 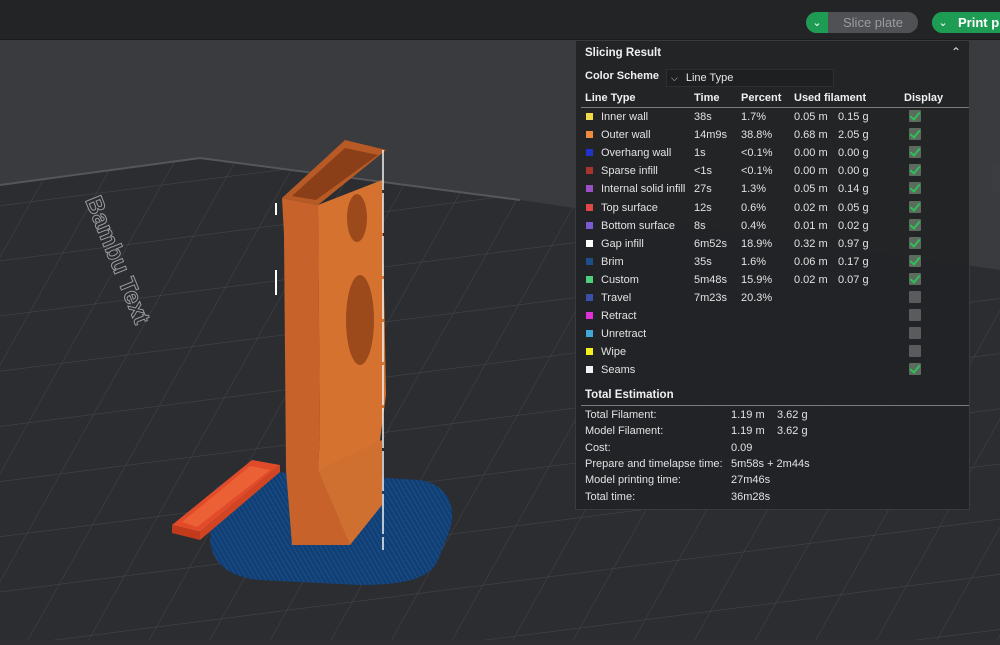 I want to click on line-type-grams: 0.14 g, so click(x=853, y=189).